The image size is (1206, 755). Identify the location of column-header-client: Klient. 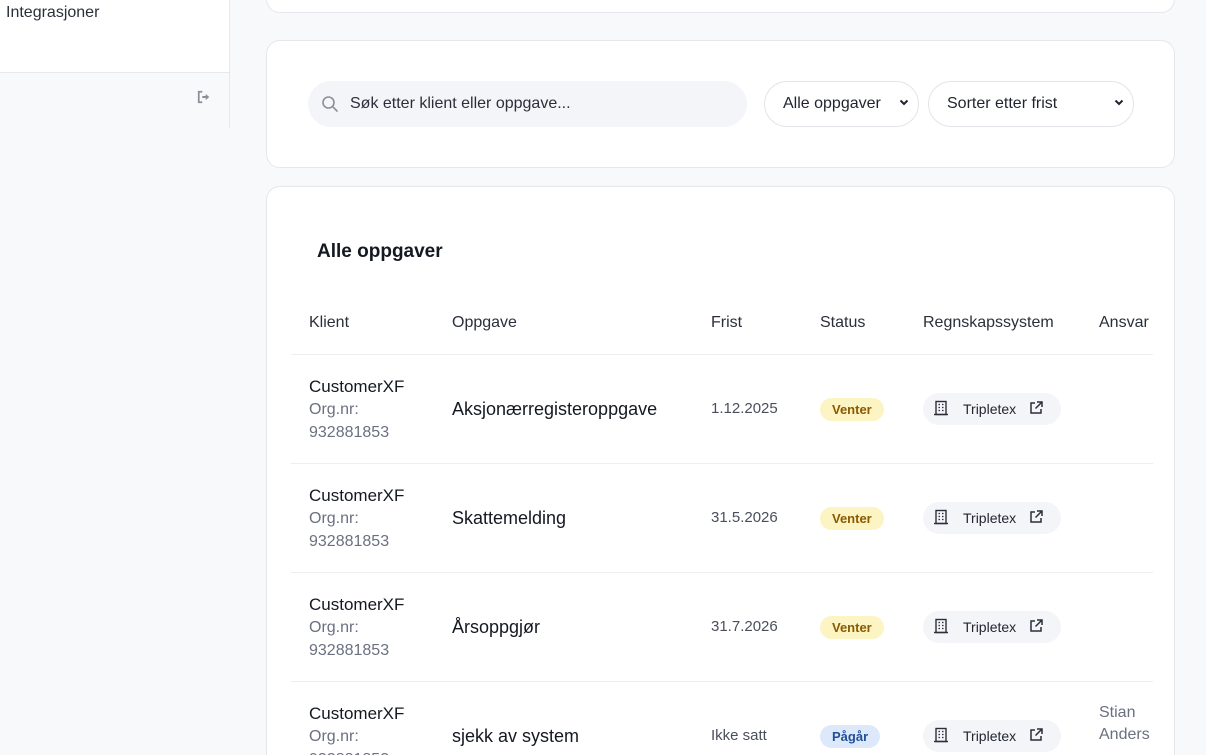
(329, 323).